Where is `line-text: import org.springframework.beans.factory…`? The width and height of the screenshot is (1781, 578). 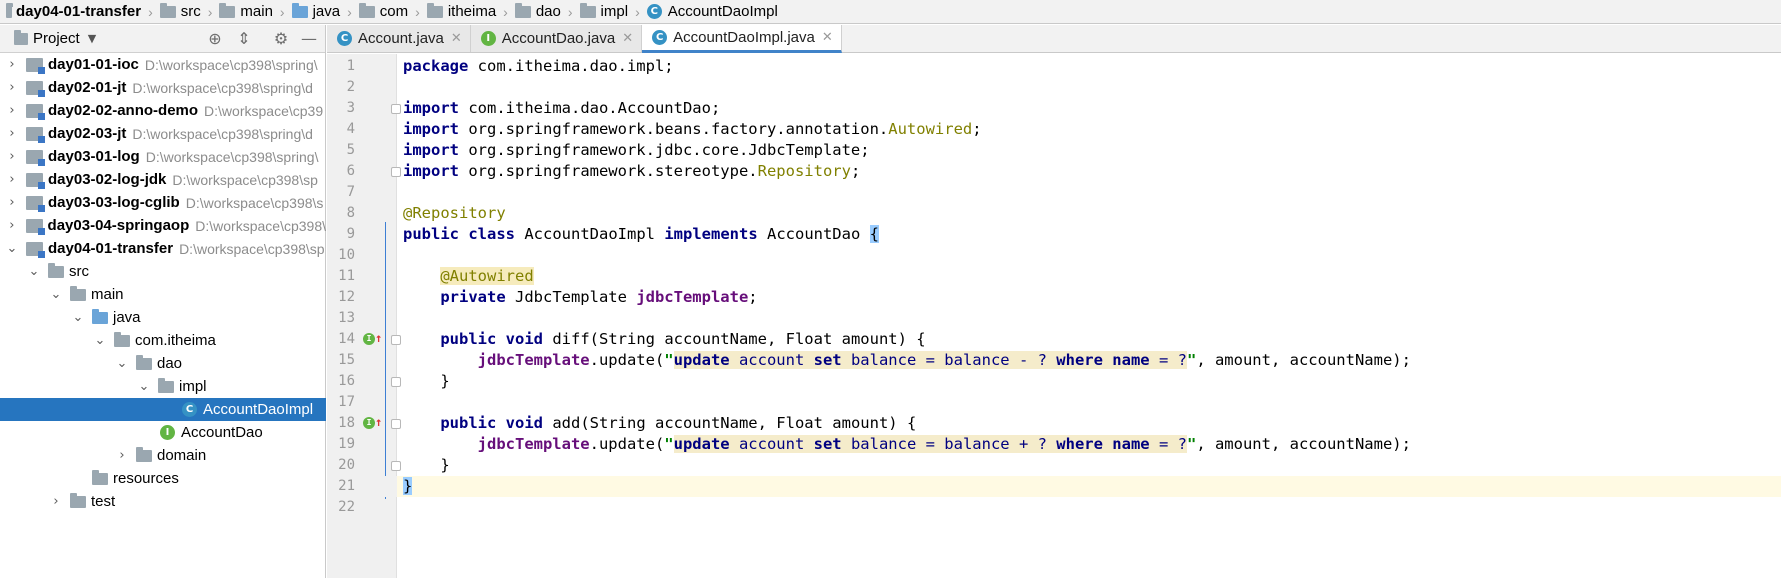 line-text: import org.springframework.beans.factory… is located at coordinates (692, 129).